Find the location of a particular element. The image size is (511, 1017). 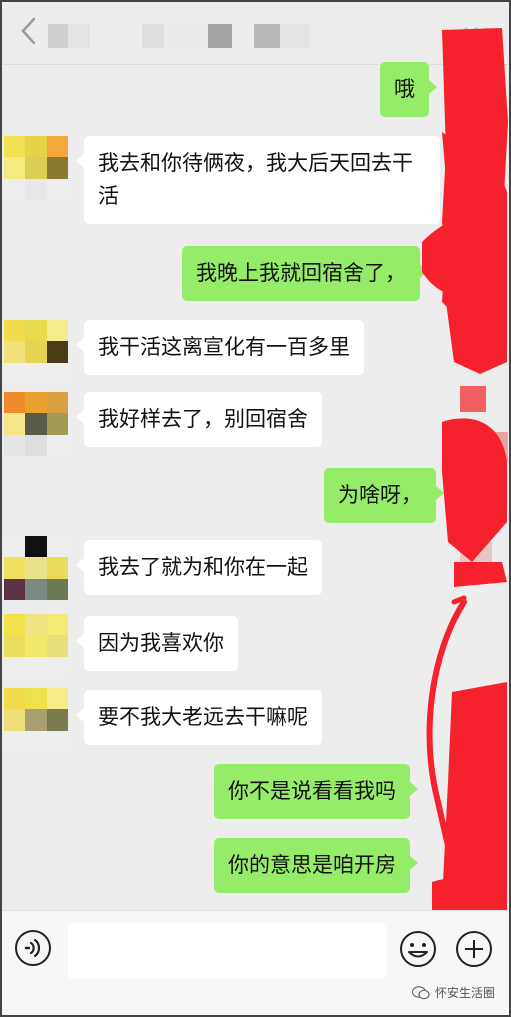

message-incoming: 我好样去了，别回宿舍 is located at coordinates (199, 419).